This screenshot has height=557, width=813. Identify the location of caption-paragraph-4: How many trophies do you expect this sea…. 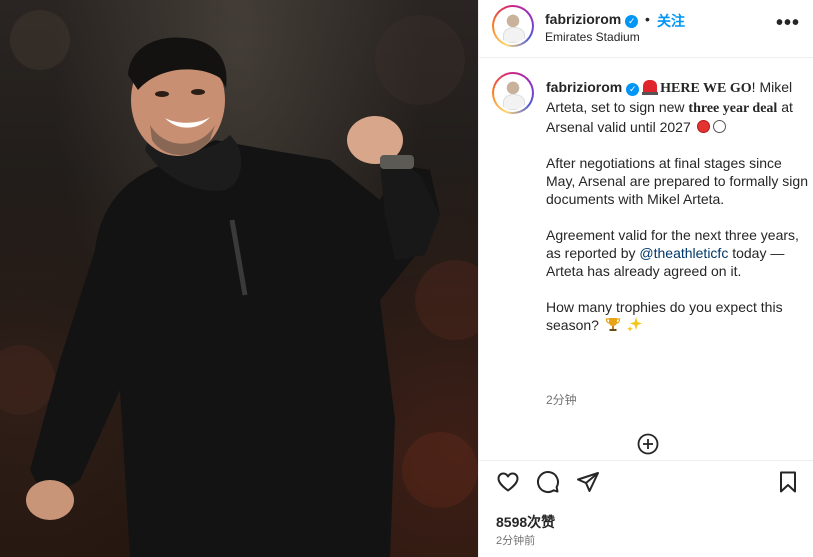
(664, 316).